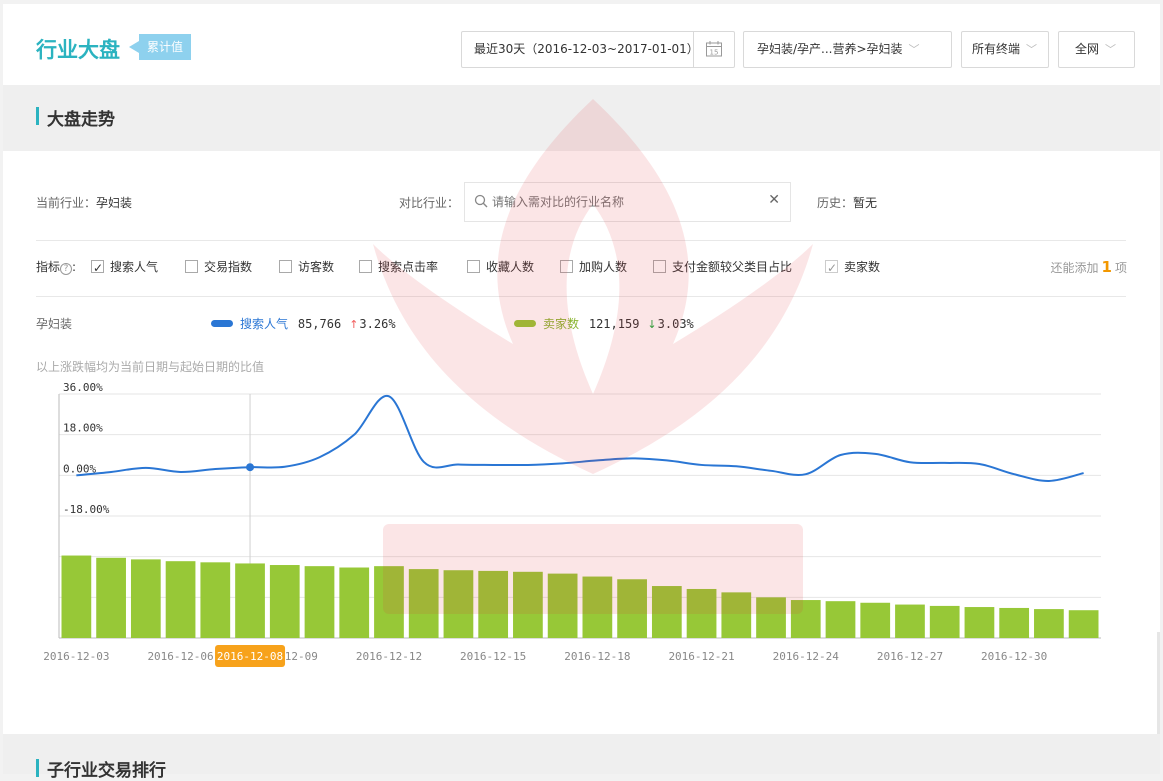 This screenshot has height=781, width=1163. I want to click on metric-search-ctr: 搜索点击率, so click(398, 267).